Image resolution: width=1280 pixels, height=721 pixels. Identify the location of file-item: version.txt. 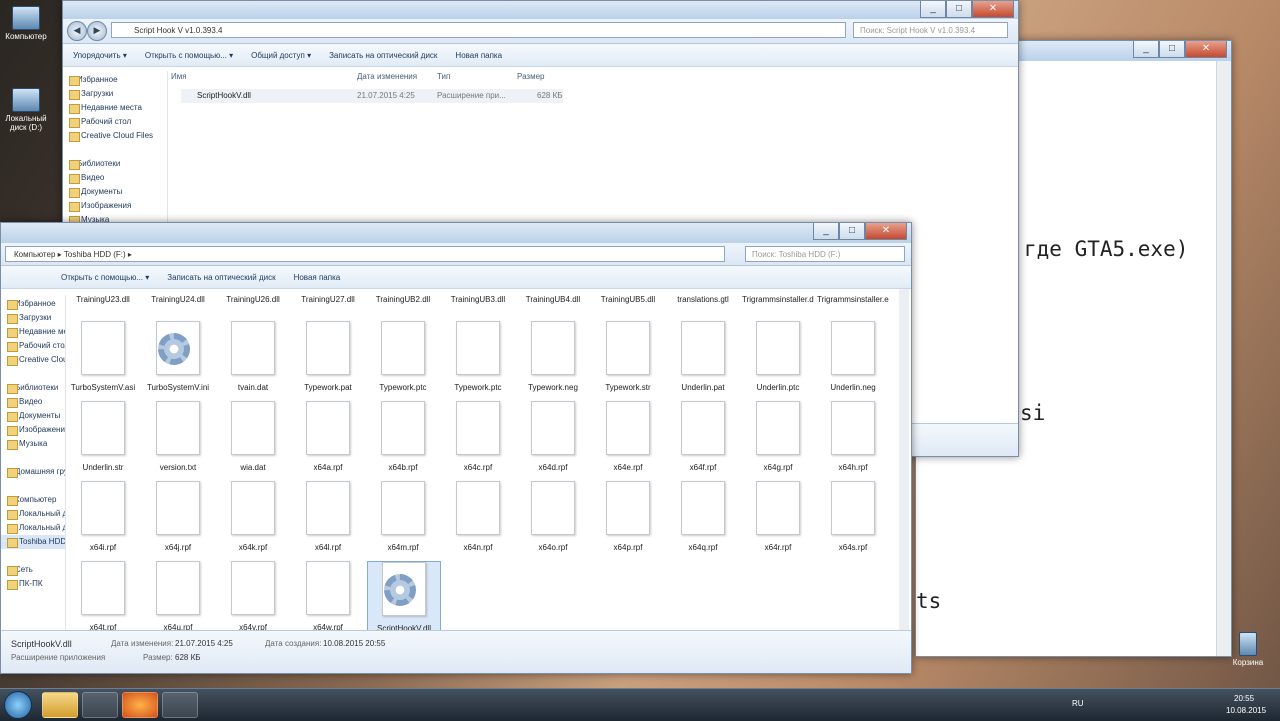
(178, 439).